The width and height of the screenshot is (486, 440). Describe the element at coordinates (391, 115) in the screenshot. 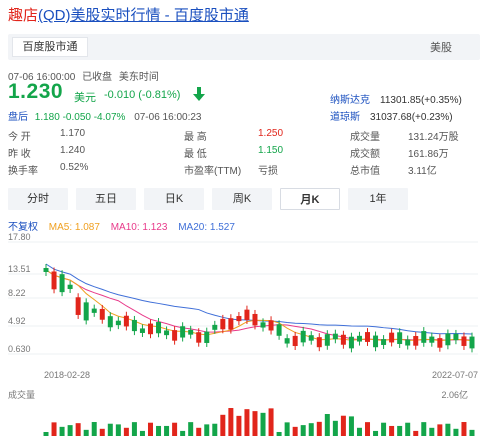

I see `index-dow: 道琼斯 31037.68(+0.23%)` at that location.